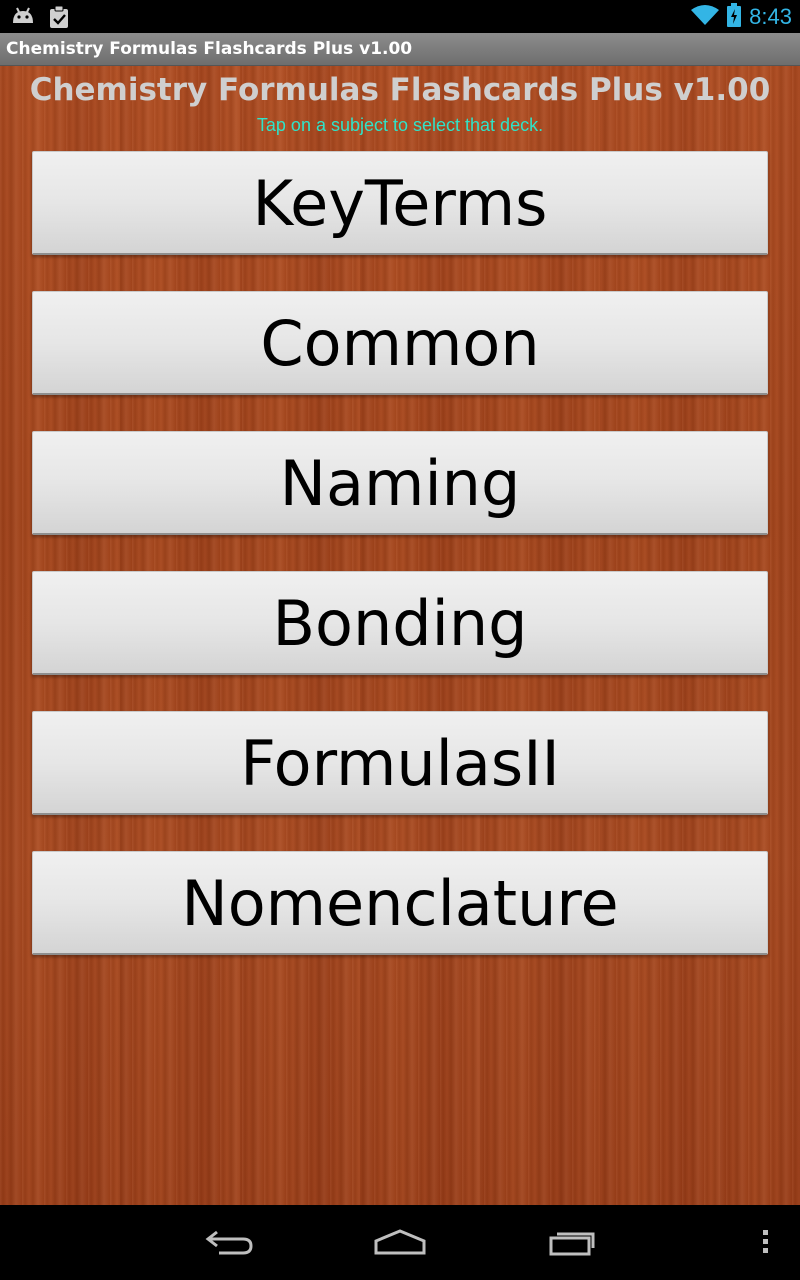 The image size is (800, 1280). I want to click on back-icon, so click(230, 1244).